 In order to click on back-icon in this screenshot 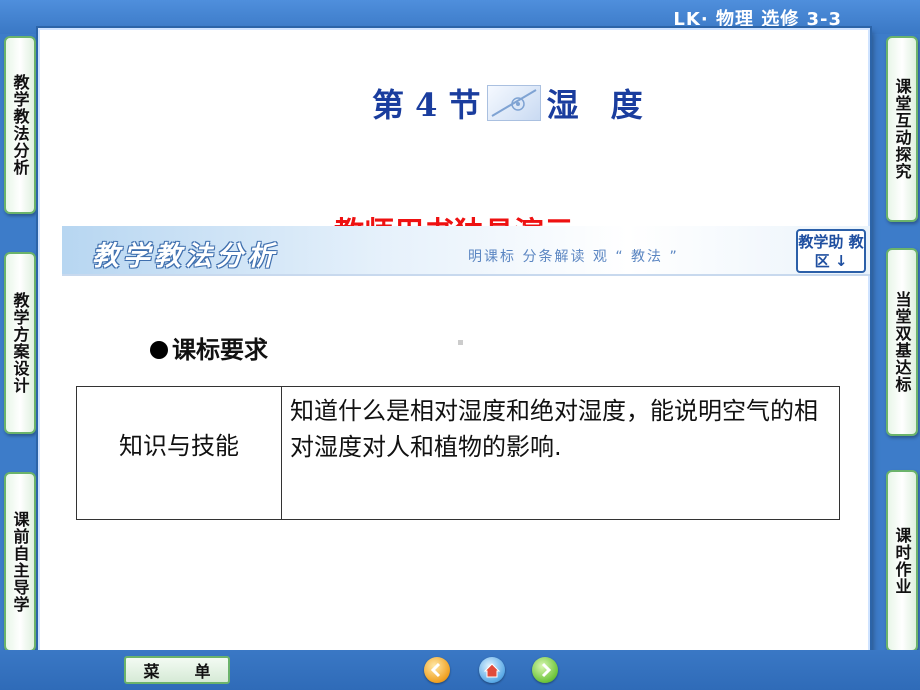, I will do `click(437, 670)`.